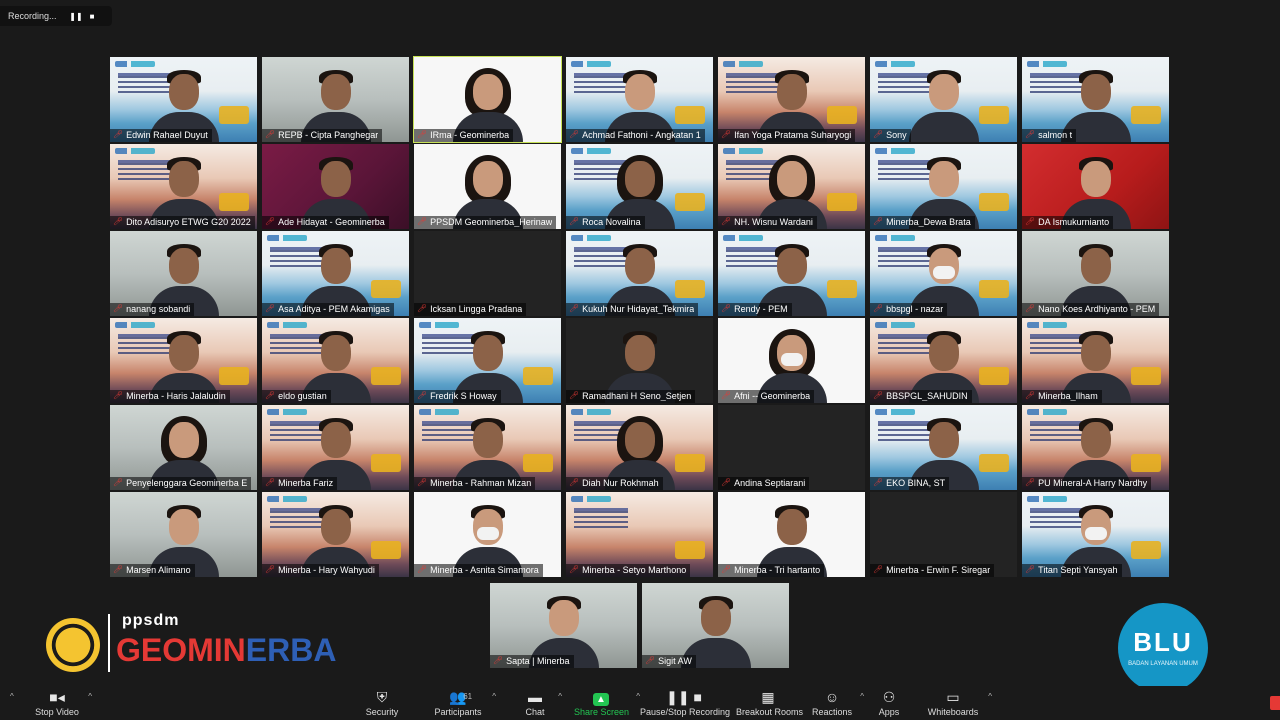  I want to click on participant-tile: 🎤︎ Minerba Fariz, so click(335, 447).